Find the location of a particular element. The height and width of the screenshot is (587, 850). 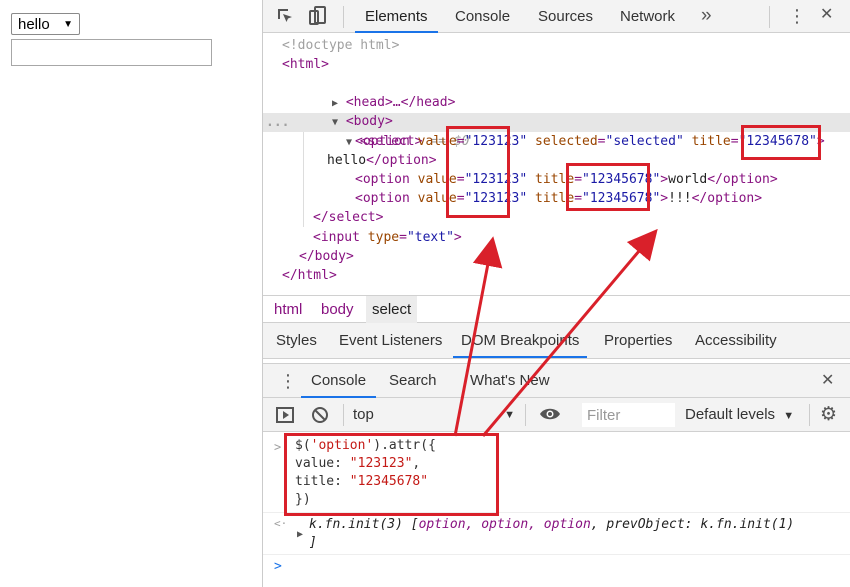

console-result-line-2: ] is located at coordinates (313, 542).